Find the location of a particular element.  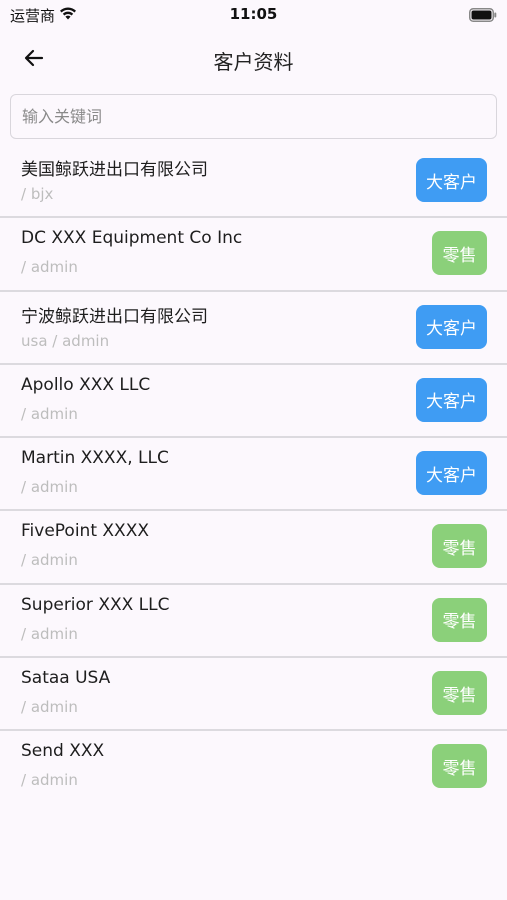

clock: 11:05 is located at coordinates (253, 14).